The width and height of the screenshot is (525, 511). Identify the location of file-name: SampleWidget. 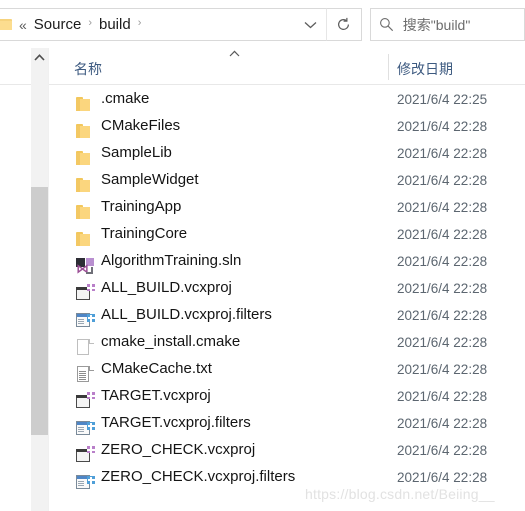
(150, 180).